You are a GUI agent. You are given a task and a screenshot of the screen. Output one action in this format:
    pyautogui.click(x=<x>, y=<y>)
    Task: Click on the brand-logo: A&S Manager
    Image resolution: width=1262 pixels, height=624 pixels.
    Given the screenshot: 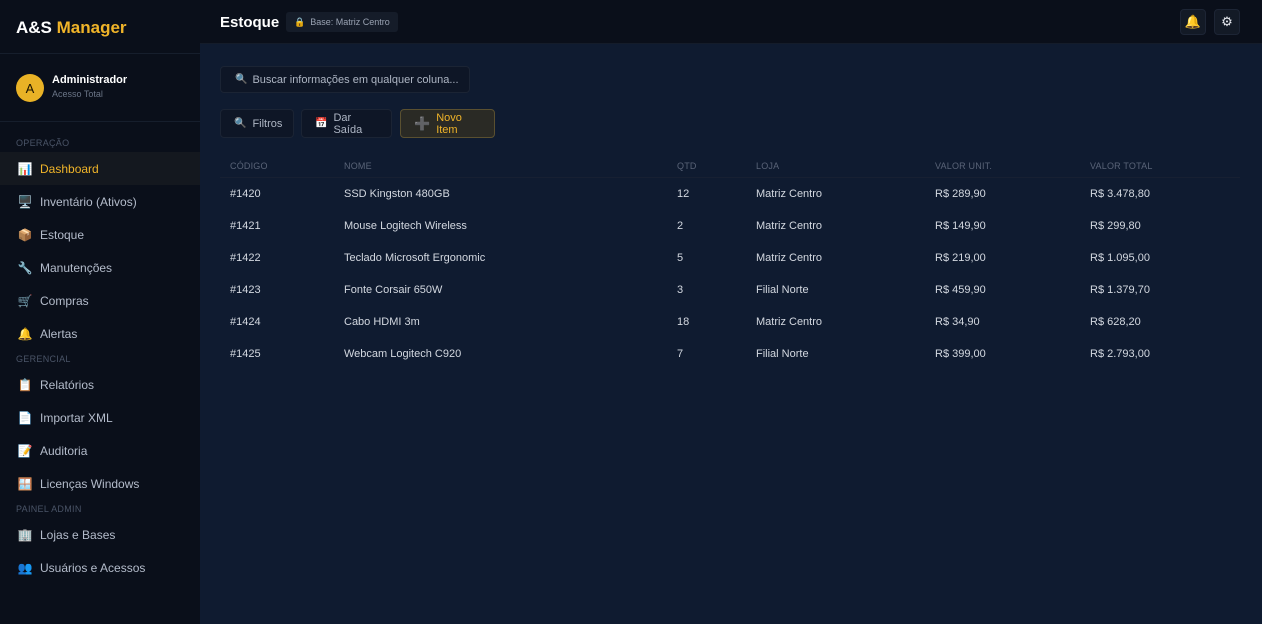 What is the action you would take?
    pyautogui.click(x=100, y=27)
    